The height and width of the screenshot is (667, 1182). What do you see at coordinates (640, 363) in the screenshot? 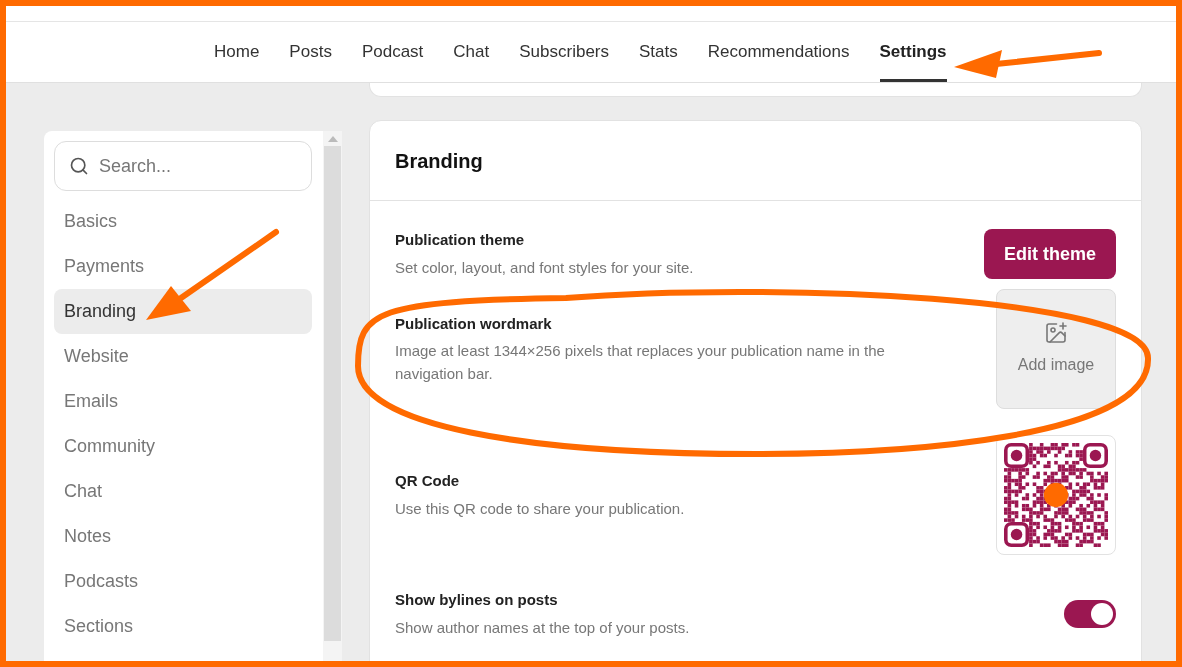
I see `setting-description: Image at least 1344×256 pixels that replaces your publication name in the navigation bar.` at bounding box center [640, 363].